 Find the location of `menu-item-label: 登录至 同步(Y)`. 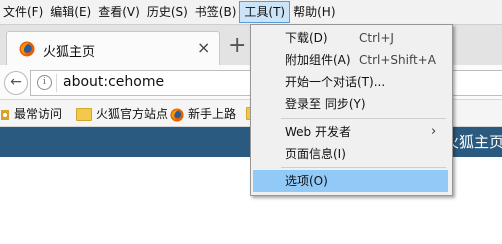

menu-item-label: 登录至 同步(Y) is located at coordinates (325, 104).